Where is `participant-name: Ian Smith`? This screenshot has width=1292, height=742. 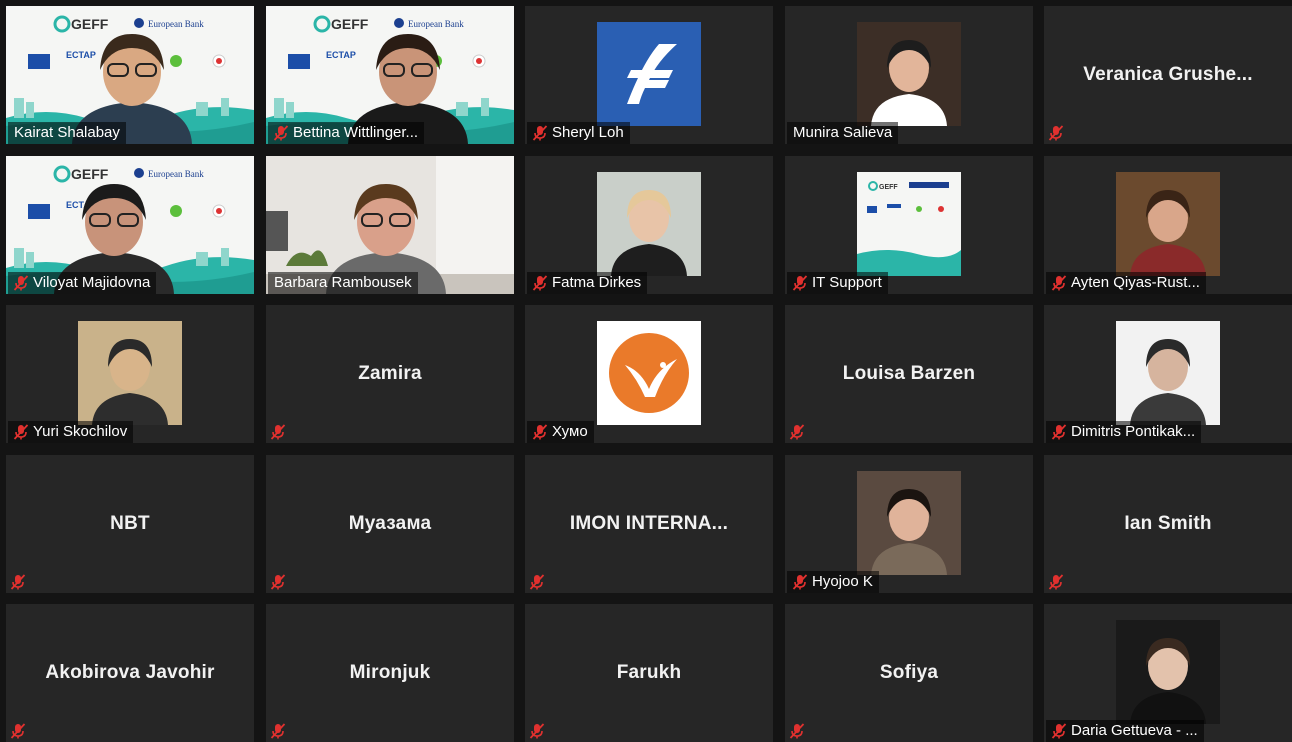 participant-name: Ian Smith is located at coordinates (1168, 523).